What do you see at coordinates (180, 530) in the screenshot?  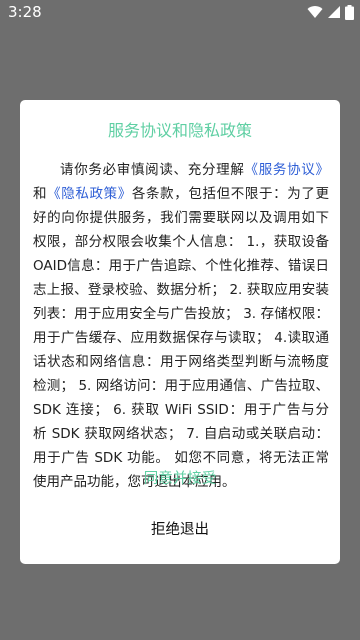 I see `refuse-button: 拒绝退出` at bounding box center [180, 530].